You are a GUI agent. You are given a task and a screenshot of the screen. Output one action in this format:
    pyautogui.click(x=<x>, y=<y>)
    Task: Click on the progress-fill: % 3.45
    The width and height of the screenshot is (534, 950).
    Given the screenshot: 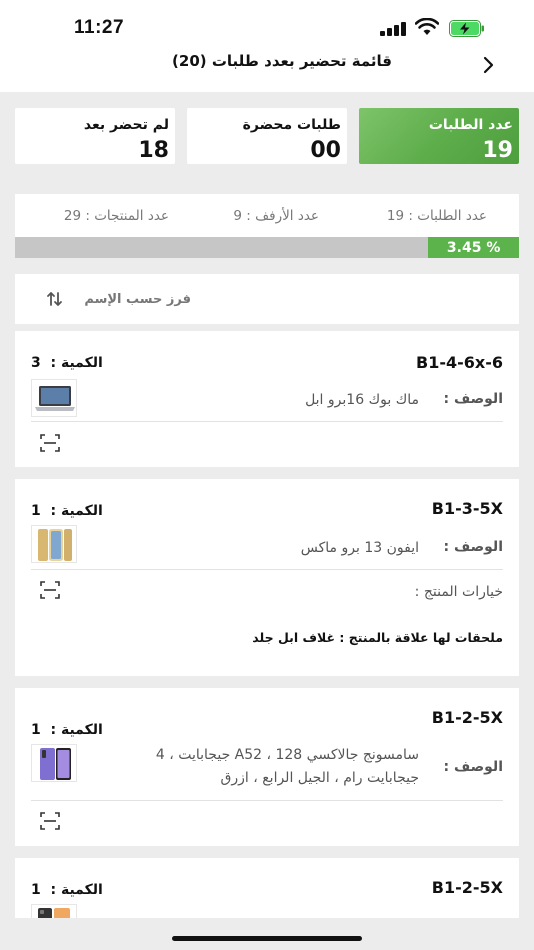 What is the action you would take?
    pyautogui.click(x=473, y=247)
    